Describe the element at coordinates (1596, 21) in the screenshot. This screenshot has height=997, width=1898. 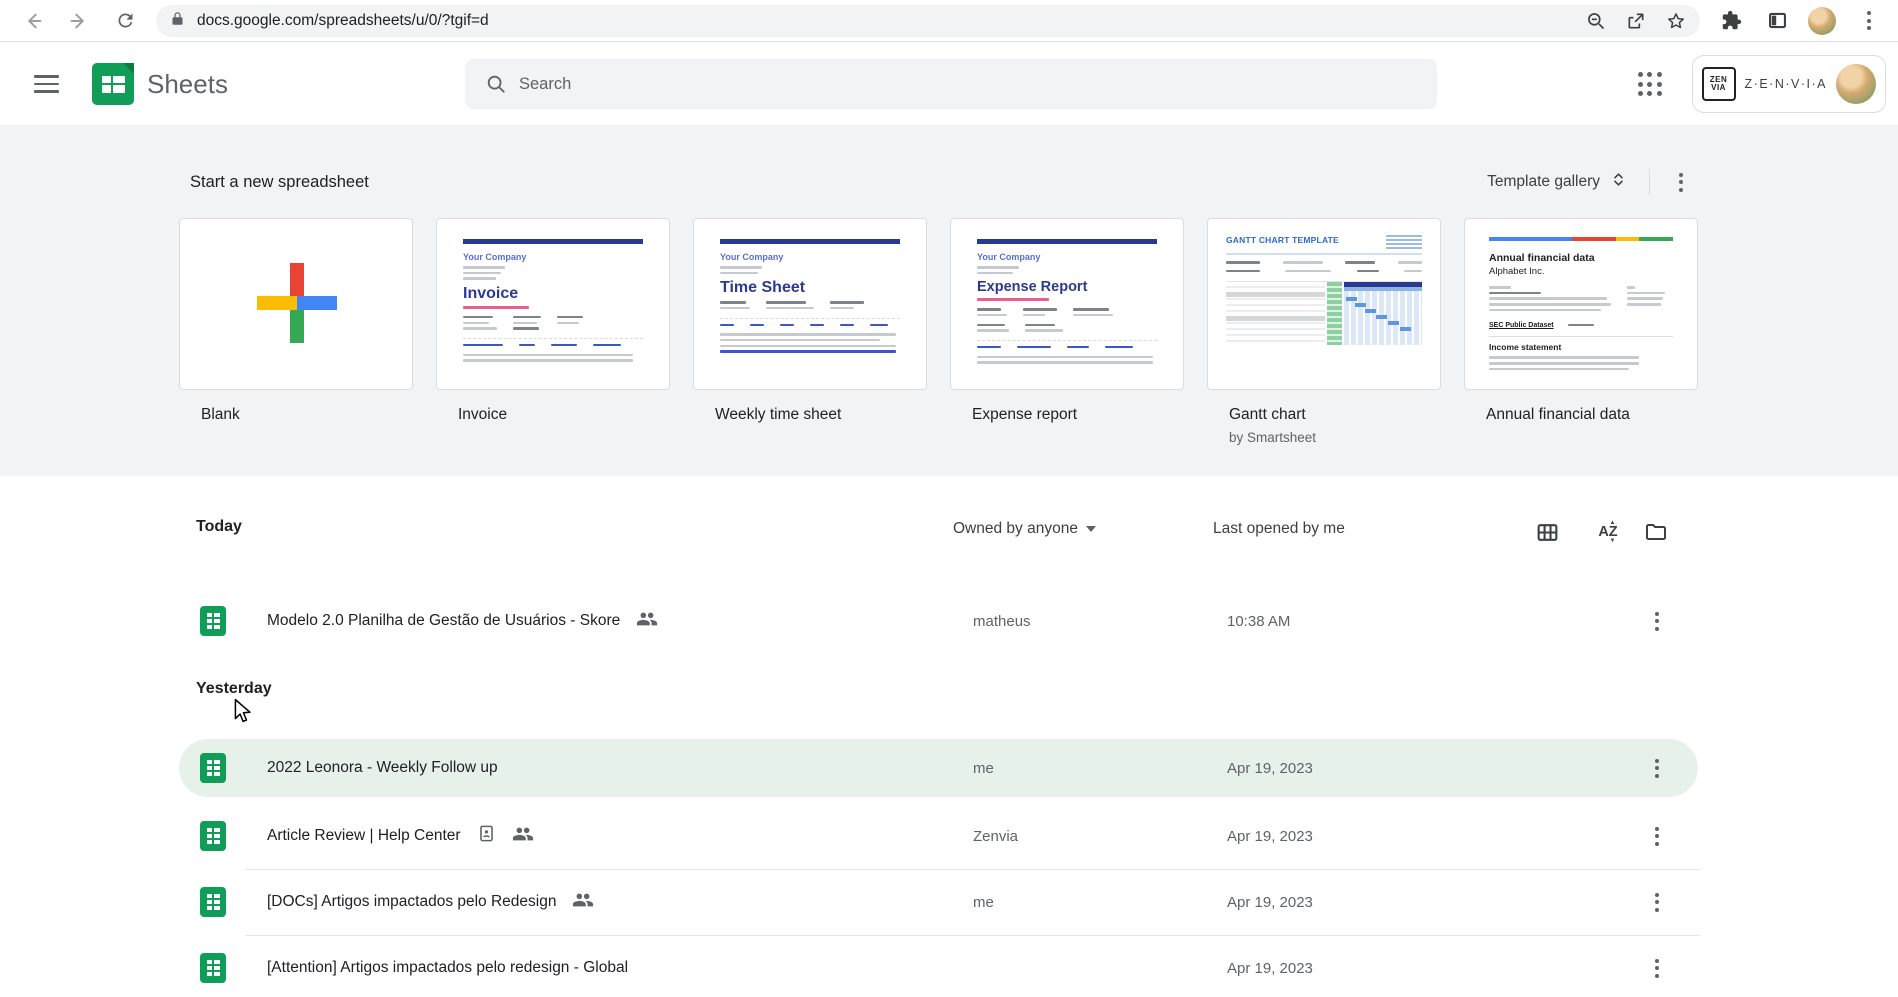
I see `zoom-out-icon` at that location.